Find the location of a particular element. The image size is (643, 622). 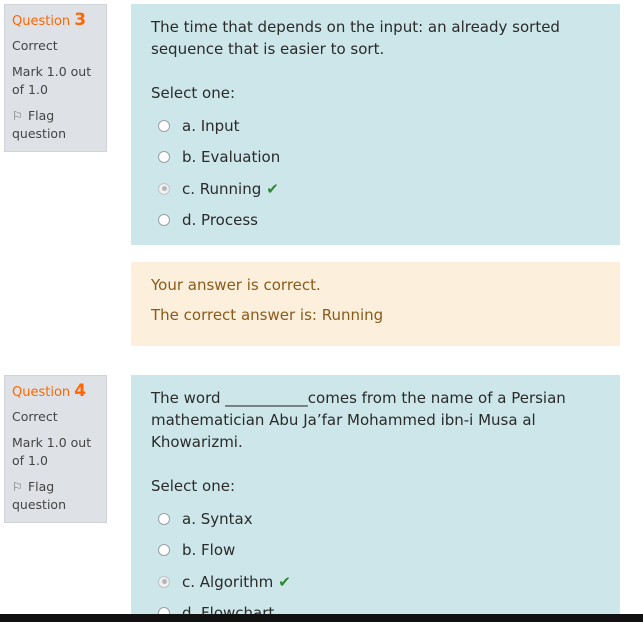

answer-option-d: d. Process is located at coordinates (375, 221).